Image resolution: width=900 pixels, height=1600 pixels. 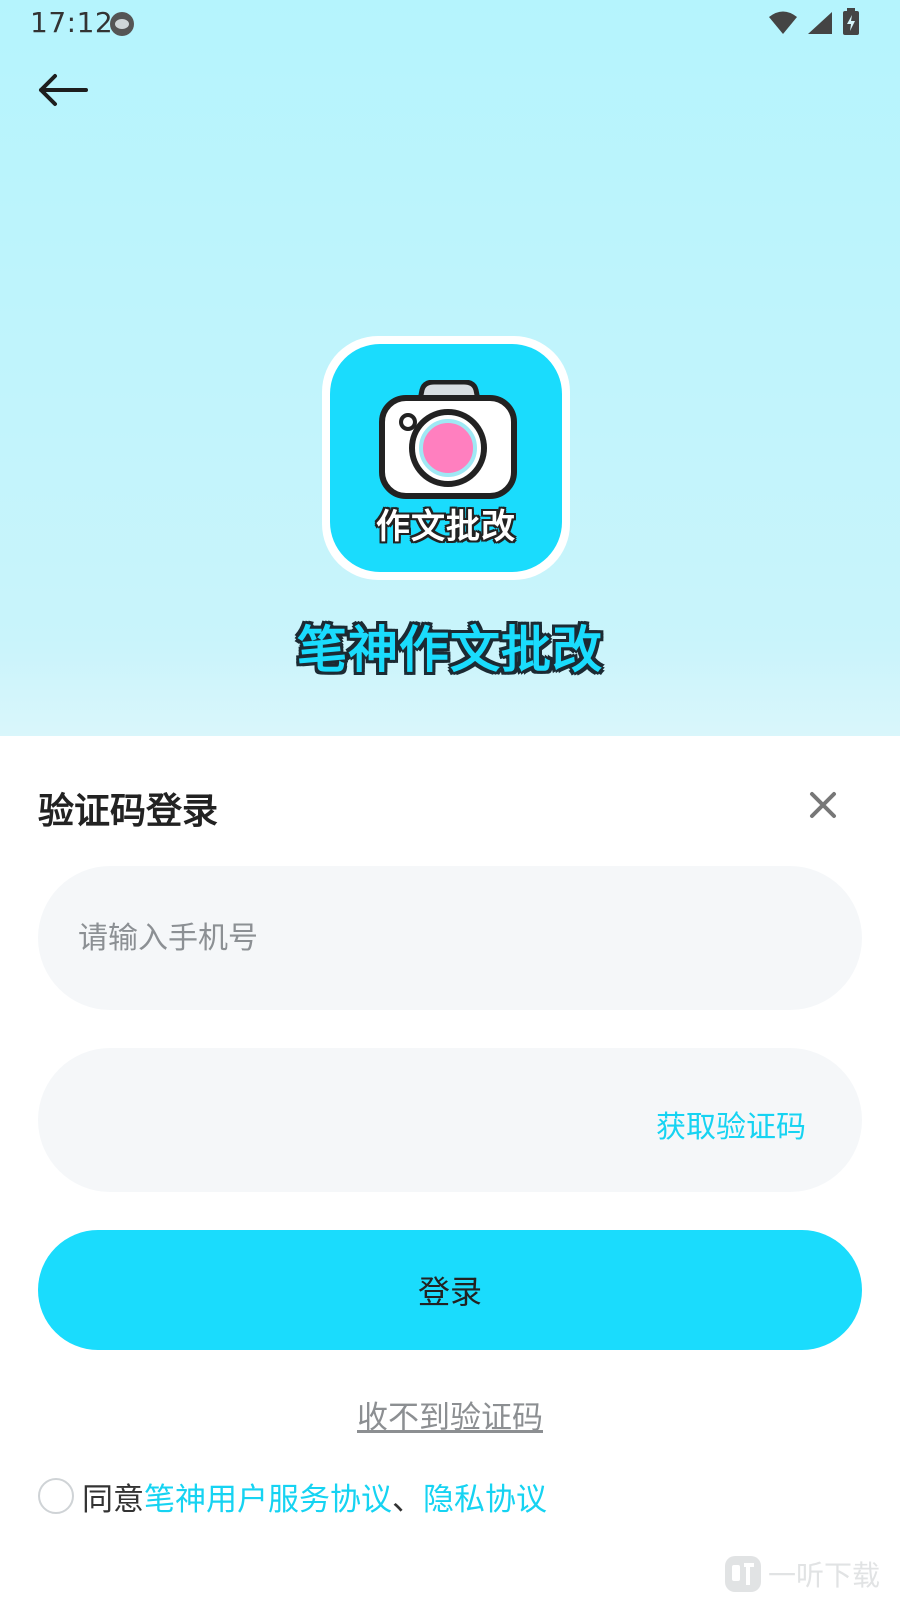 I want to click on app-logo-tile: 作文批改, so click(x=446, y=458).